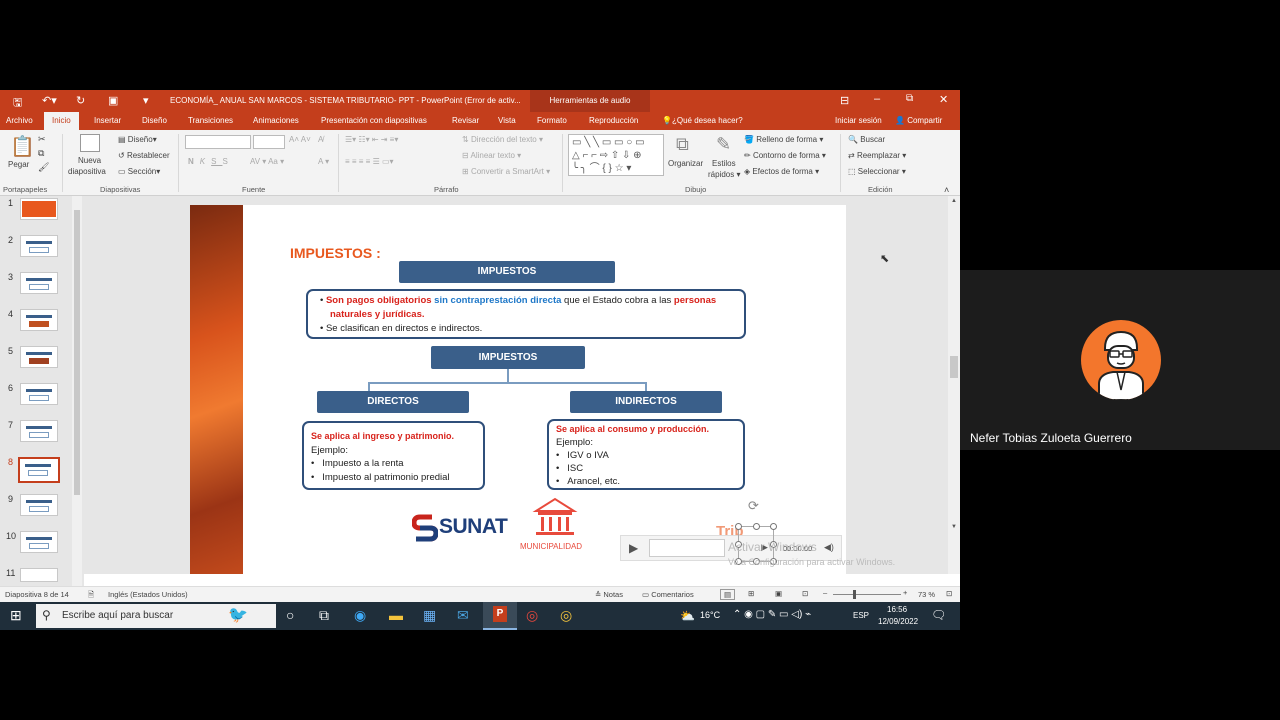 The image size is (1280, 720). What do you see at coordinates (49, 100) in the screenshot?
I see `undo-icon: ↶▾` at bounding box center [49, 100].